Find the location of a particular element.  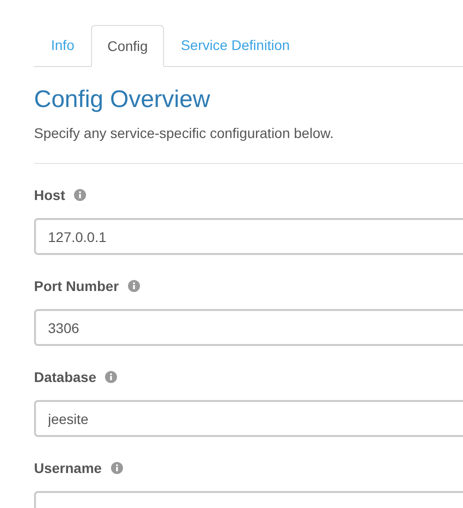

description-text: Specify any service-specific configuration below. is located at coordinates (184, 133).